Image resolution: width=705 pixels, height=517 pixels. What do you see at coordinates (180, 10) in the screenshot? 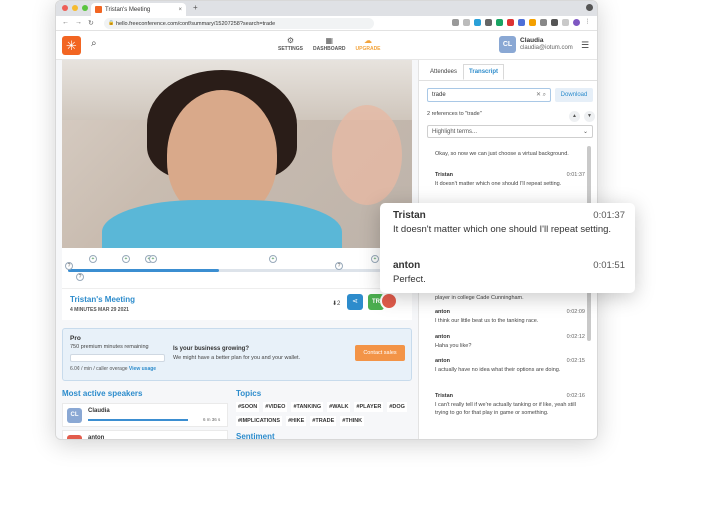
I see `close-tab-icon: ×` at bounding box center [180, 10].